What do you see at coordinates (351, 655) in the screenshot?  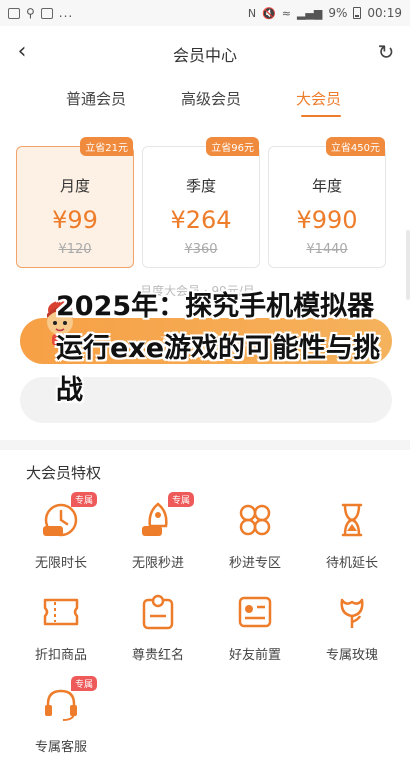 I see `privilege-label: 专属玫瑰` at bounding box center [351, 655].